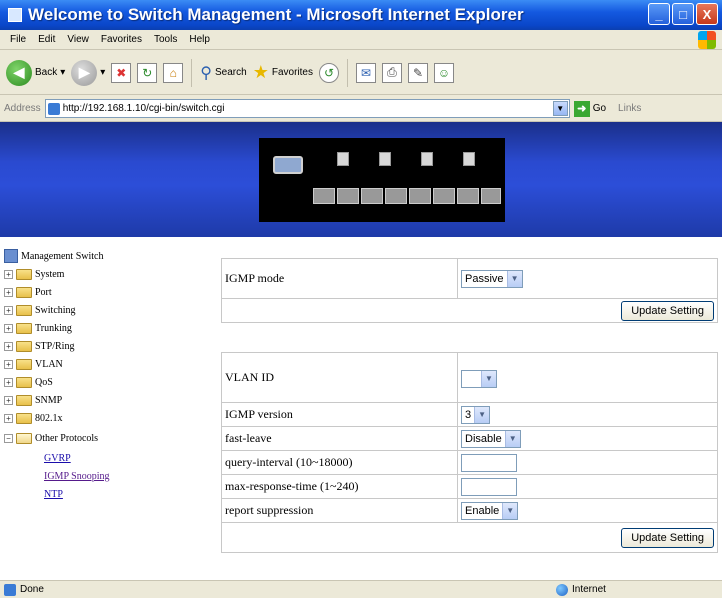 This screenshot has height=598, width=722. I want to click on menu-file: File, so click(18, 39).